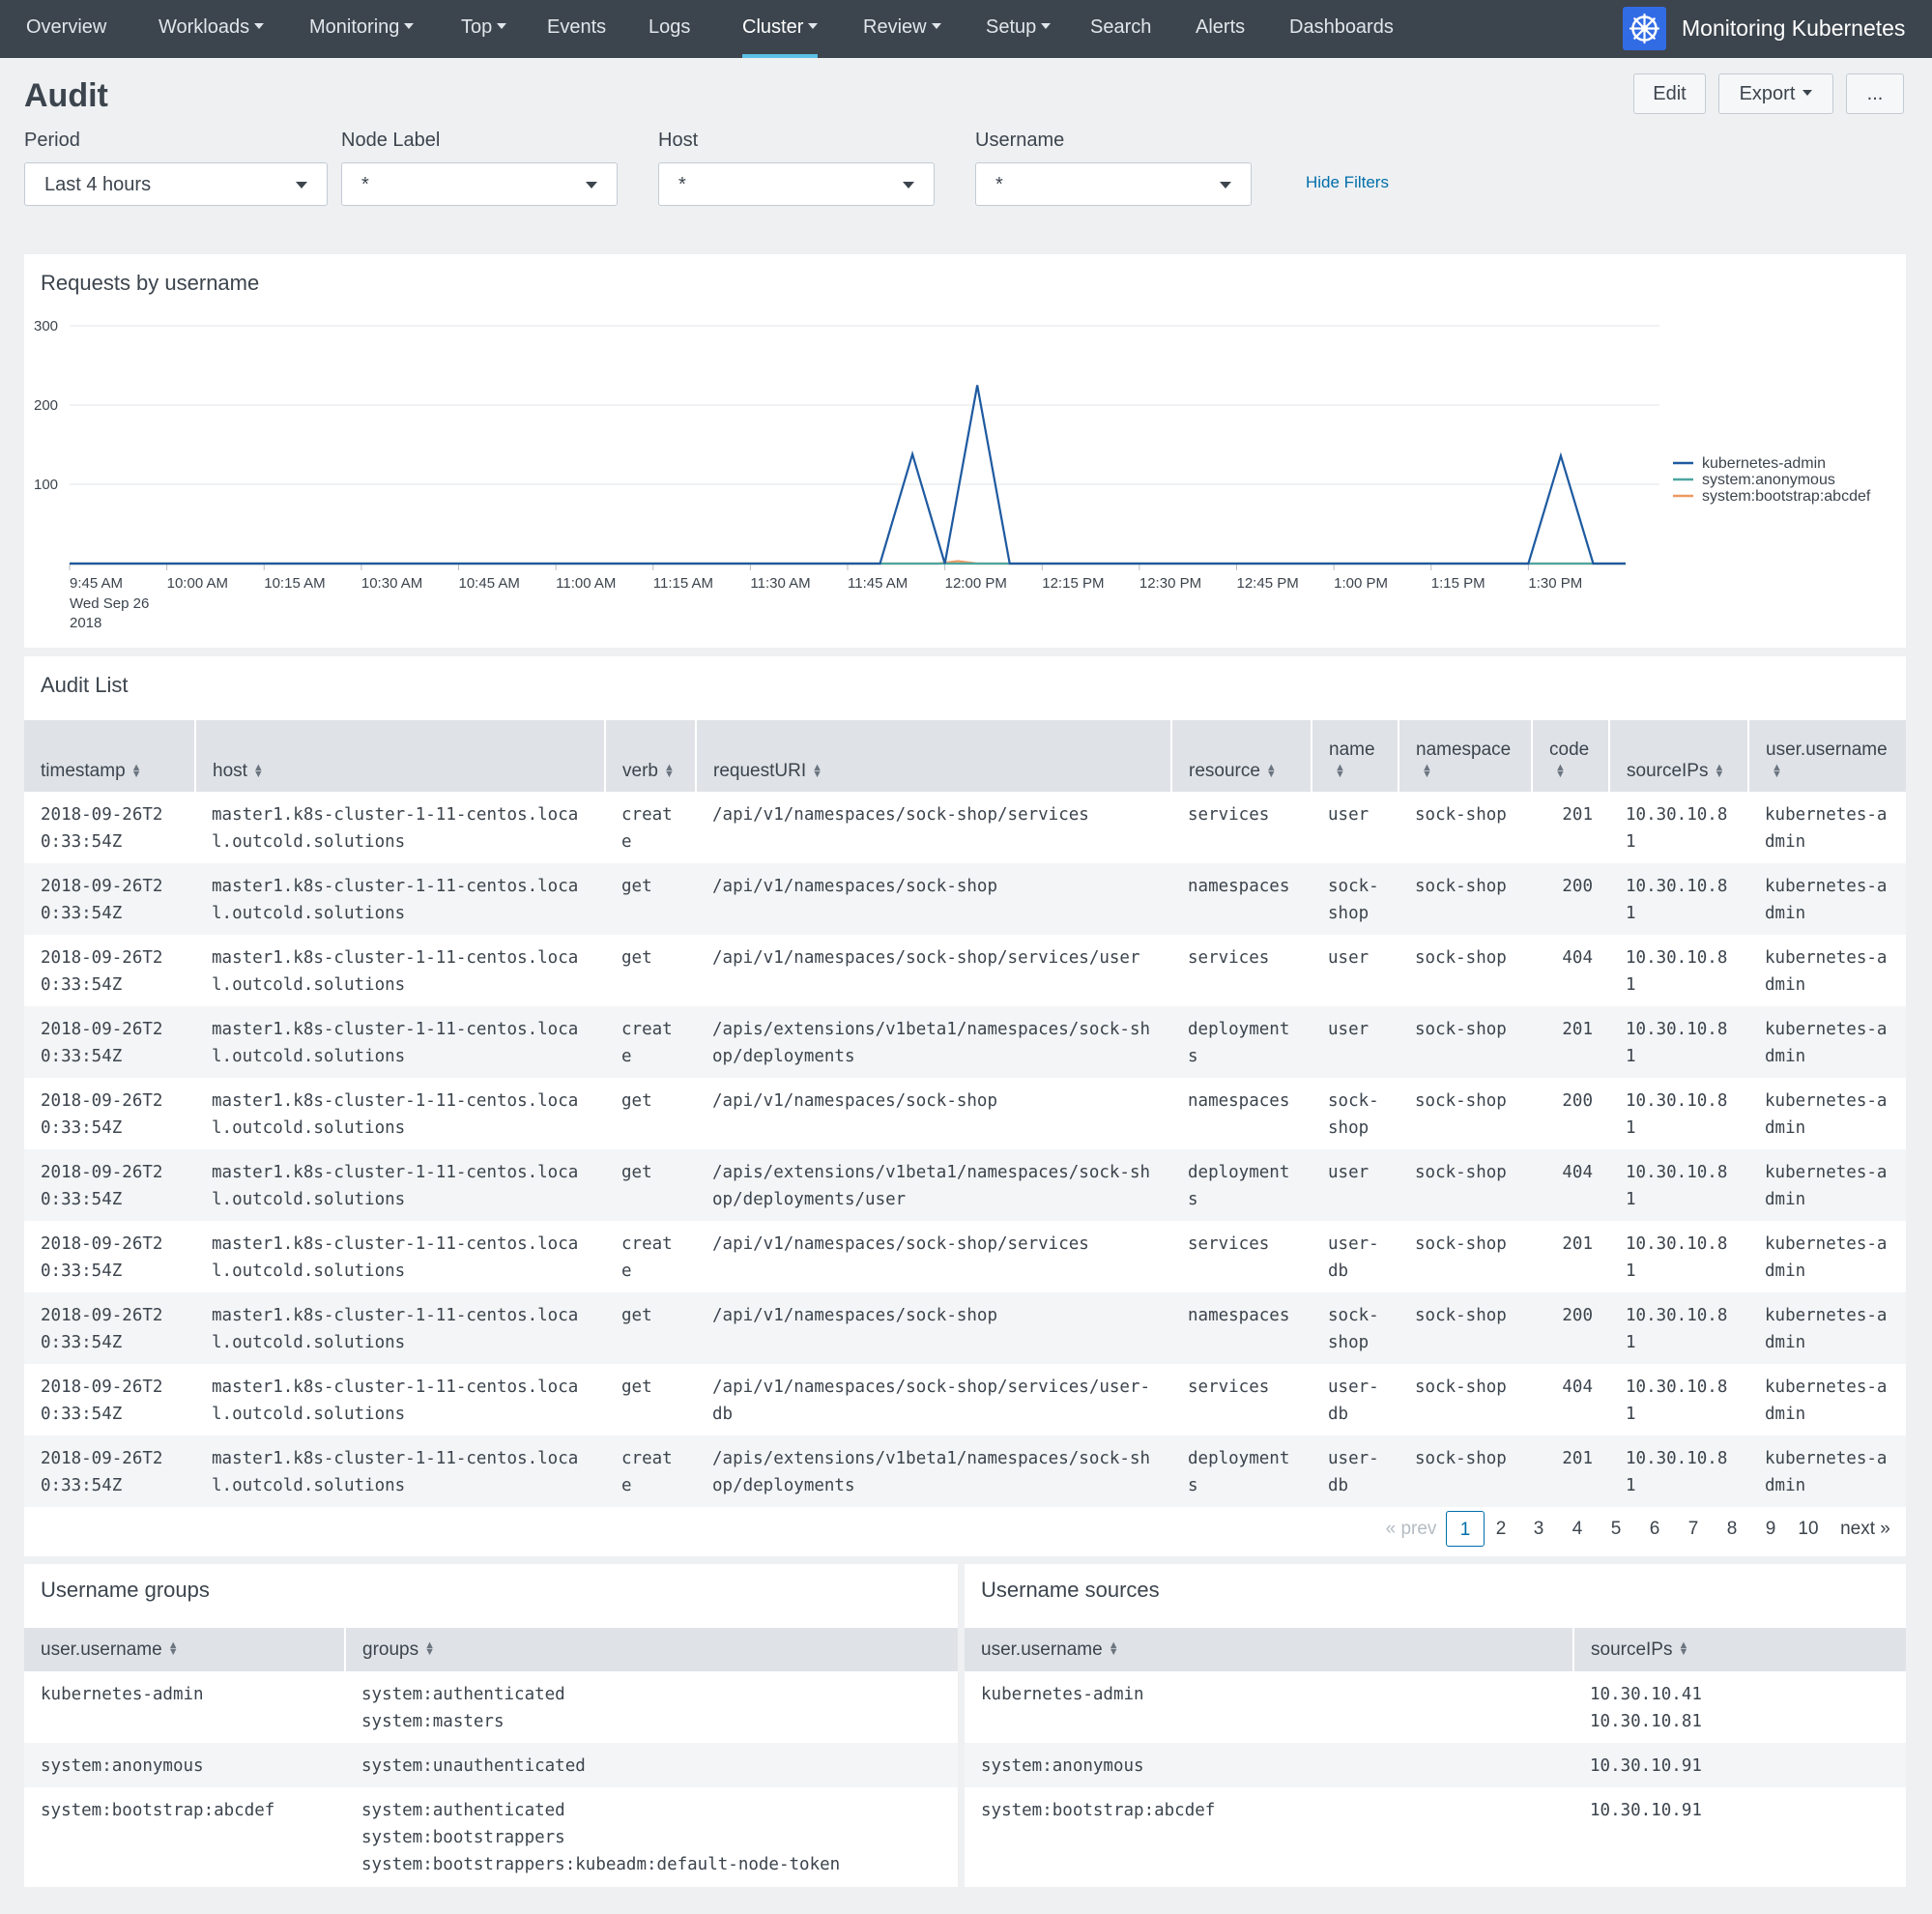  What do you see at coordinates (1731, 1529) in the screenshot?
I see `page-8-button: 8` at bounding box center [1731, 1529].